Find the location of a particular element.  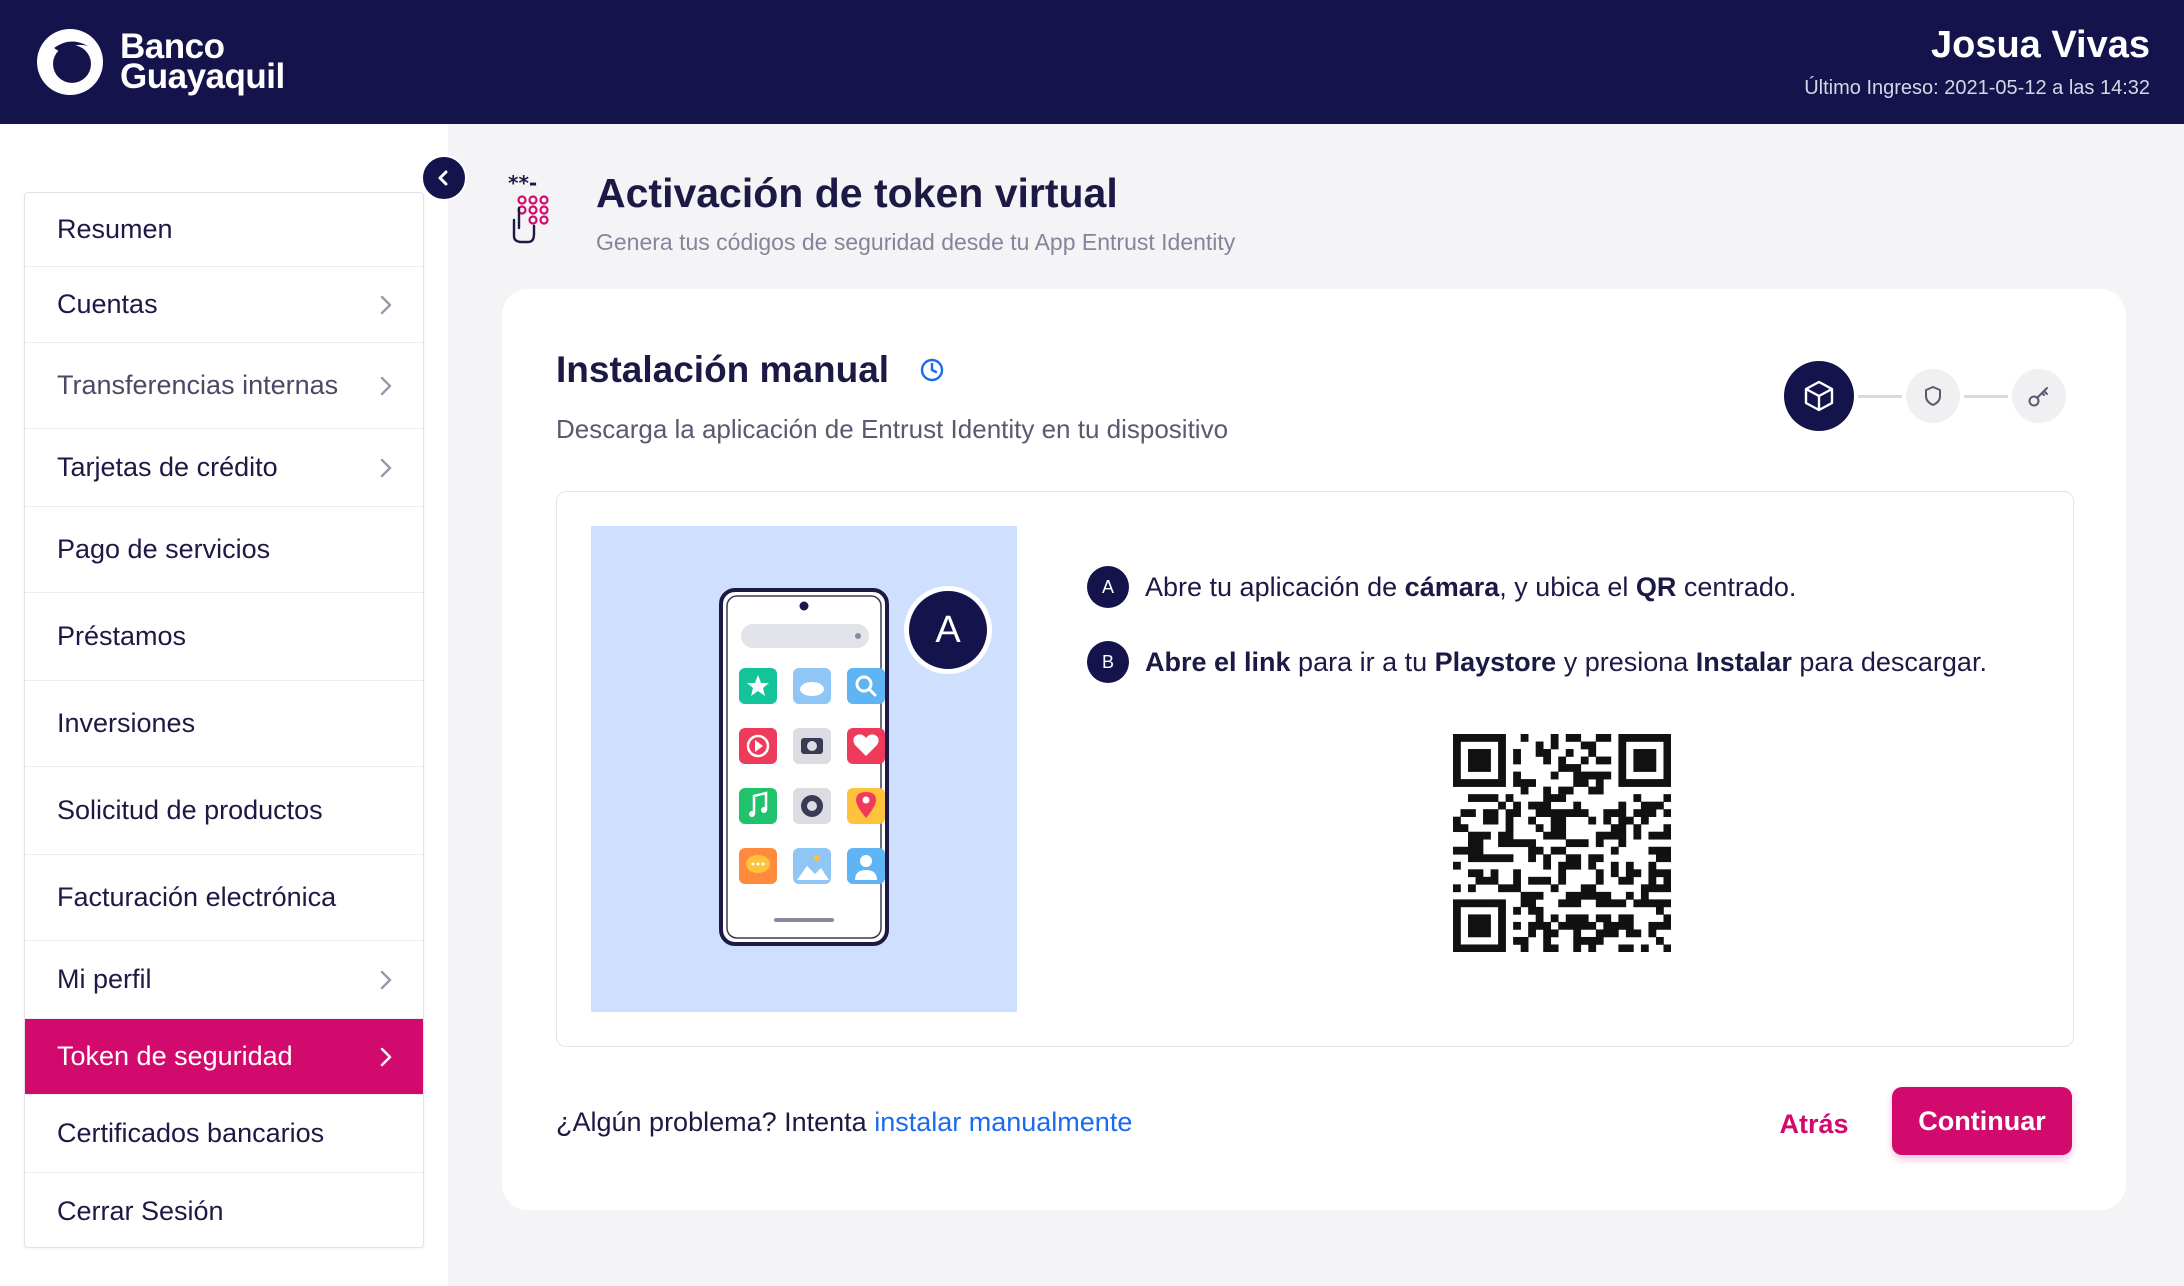

sidebar-item-label: Tarjetas de crédito is located at coordinates (167, 467).